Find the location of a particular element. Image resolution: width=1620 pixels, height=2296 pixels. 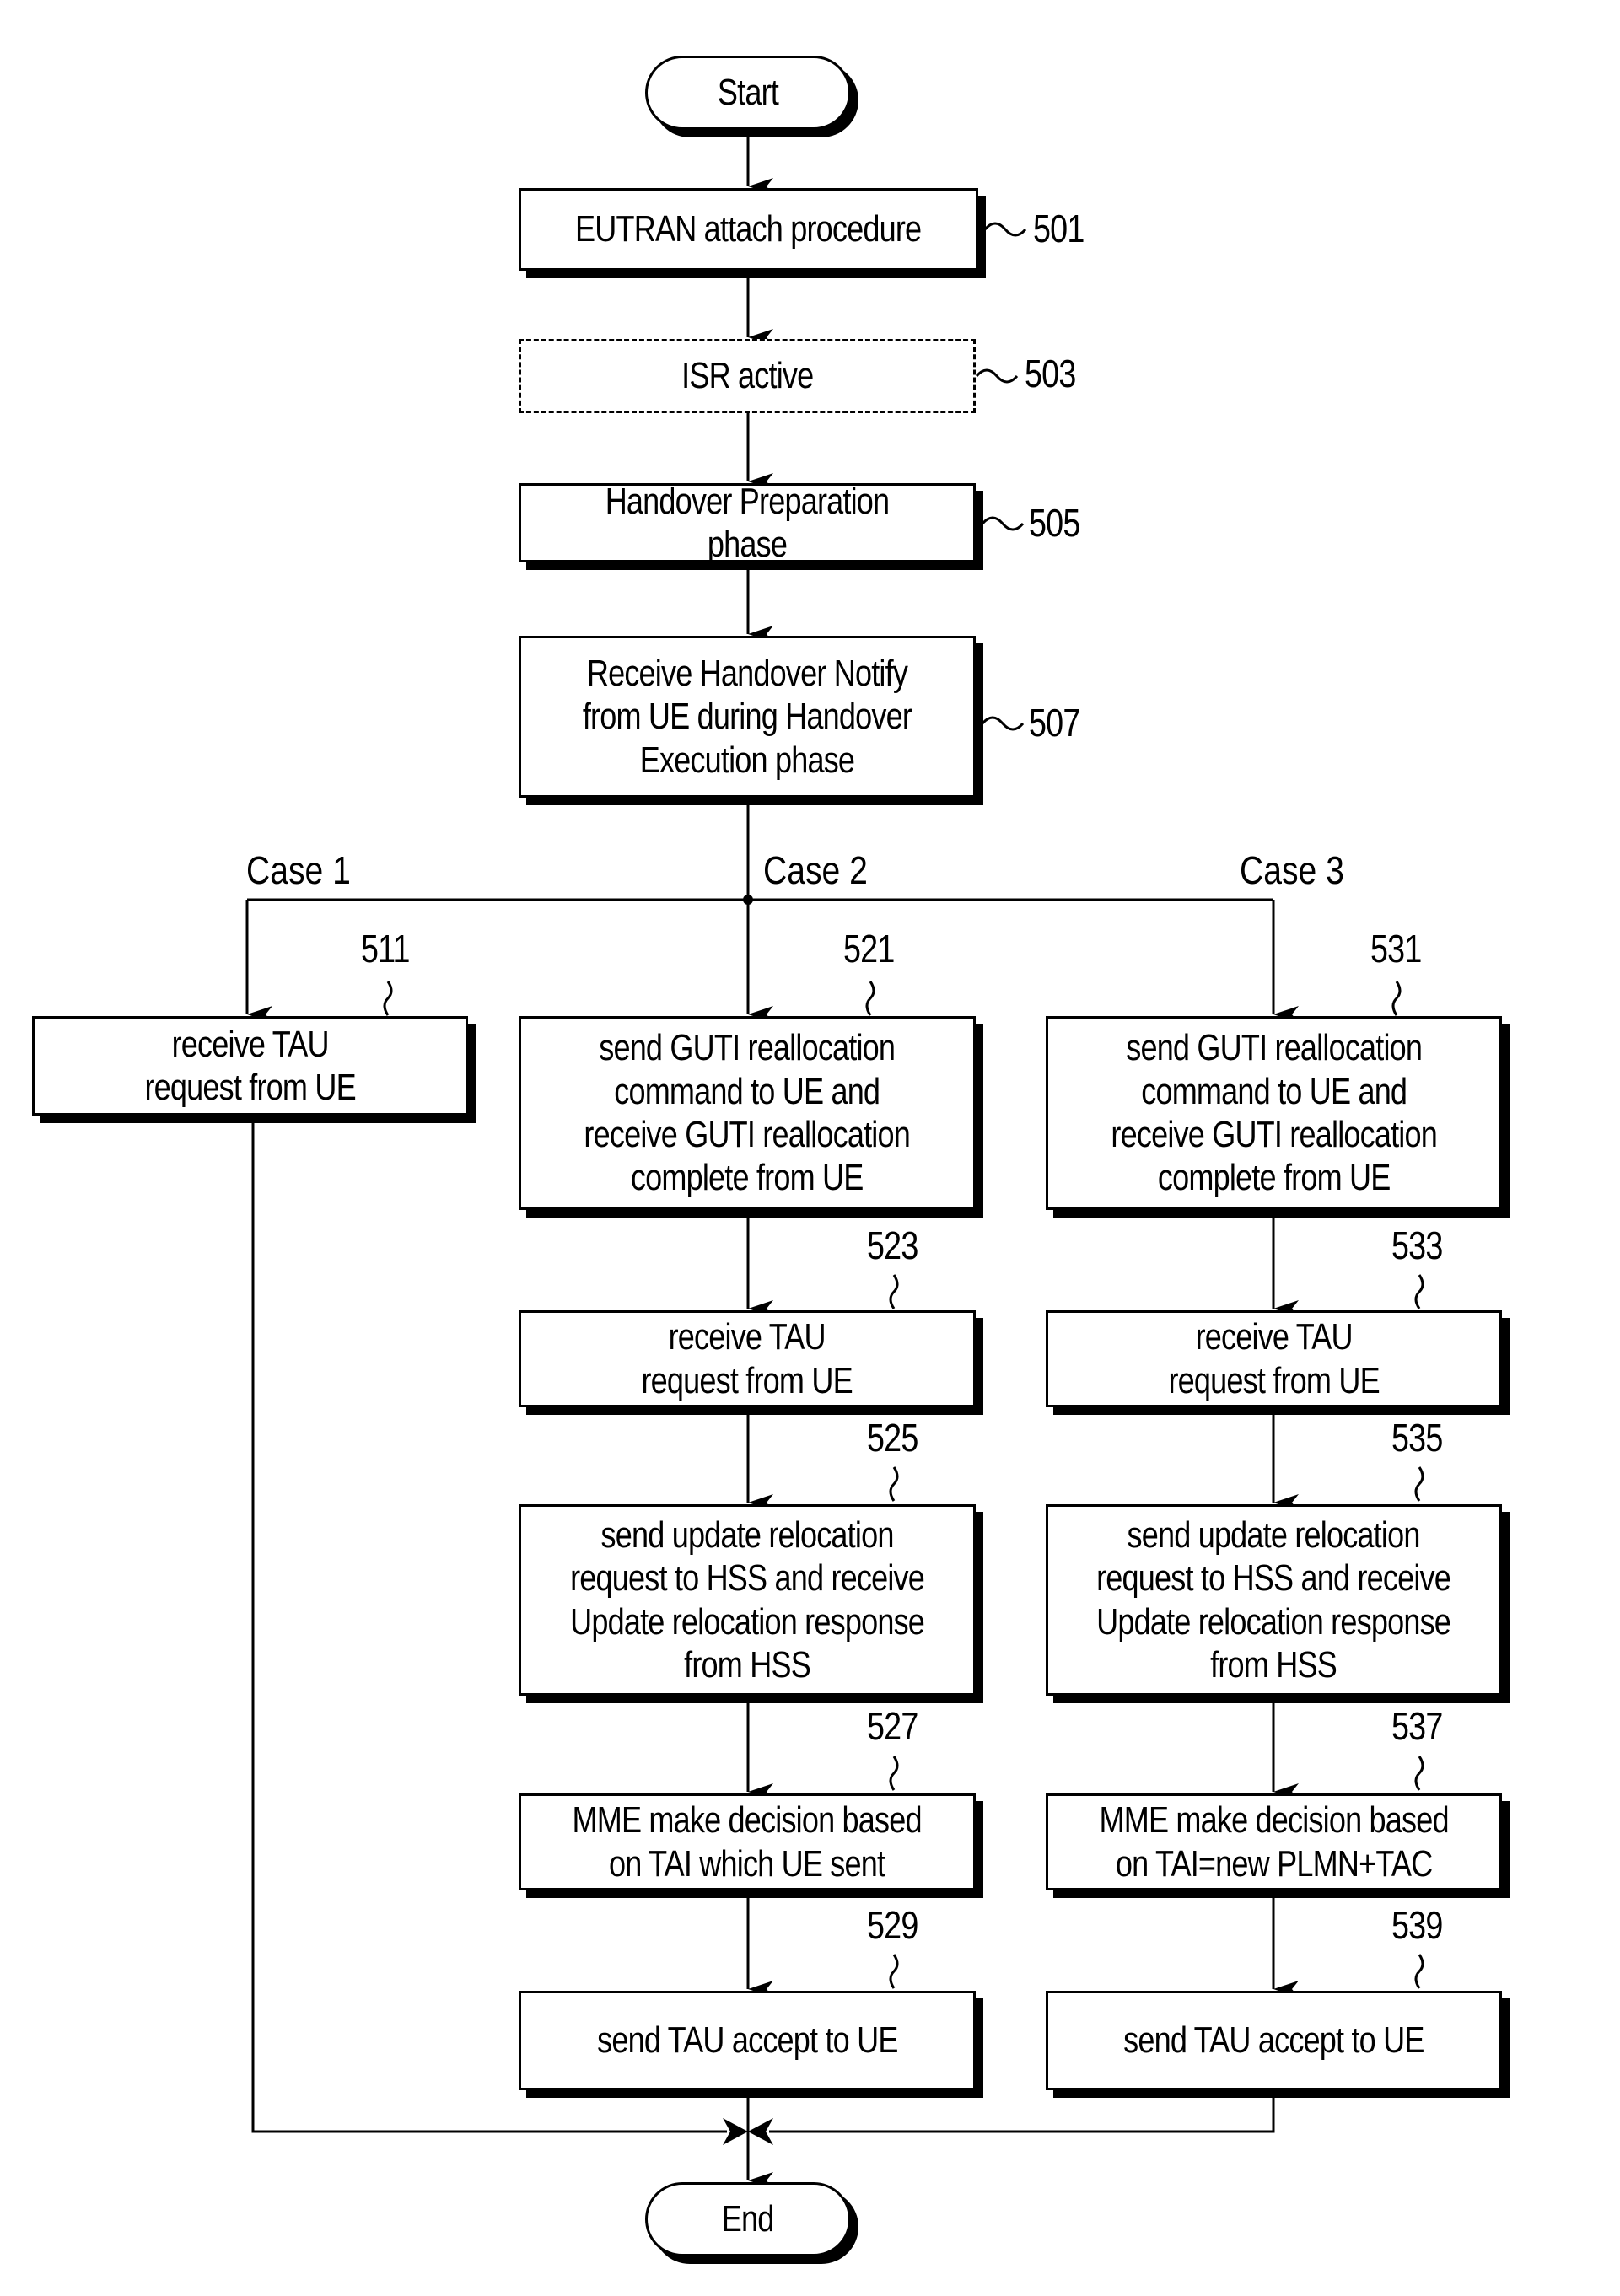

step-539: send TAU accept to UE is located at coordinates (1274, 2041).